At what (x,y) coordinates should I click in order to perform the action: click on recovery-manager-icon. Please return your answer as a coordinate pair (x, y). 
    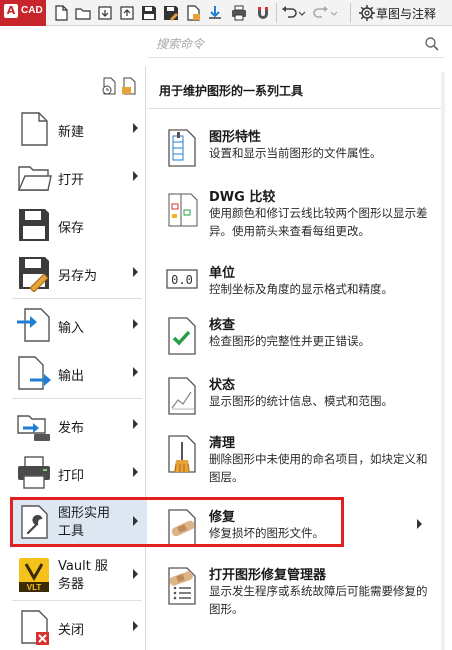
    Looking at the image, I should click on (182, 586).